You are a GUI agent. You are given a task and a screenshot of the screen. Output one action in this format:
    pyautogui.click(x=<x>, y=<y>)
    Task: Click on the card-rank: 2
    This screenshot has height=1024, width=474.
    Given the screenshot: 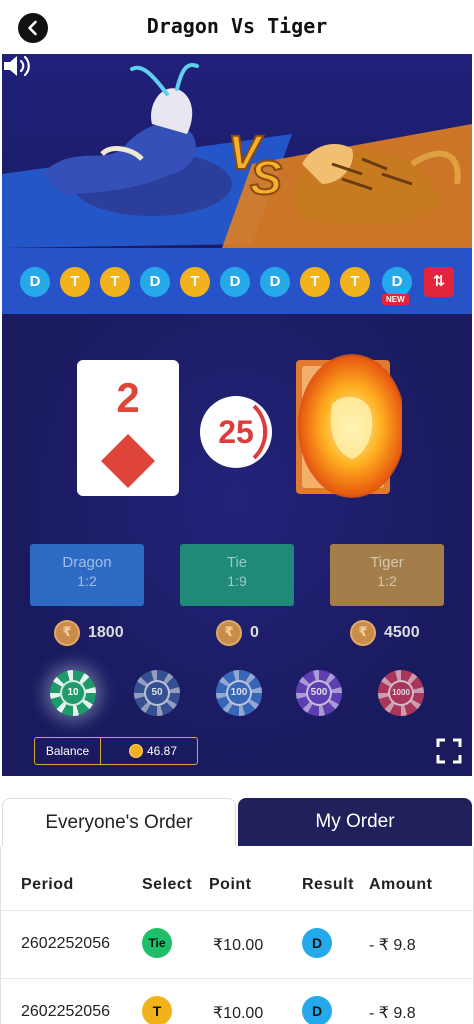 What is the action you would take?
    pyautogui.click(x=128, y=397)
    